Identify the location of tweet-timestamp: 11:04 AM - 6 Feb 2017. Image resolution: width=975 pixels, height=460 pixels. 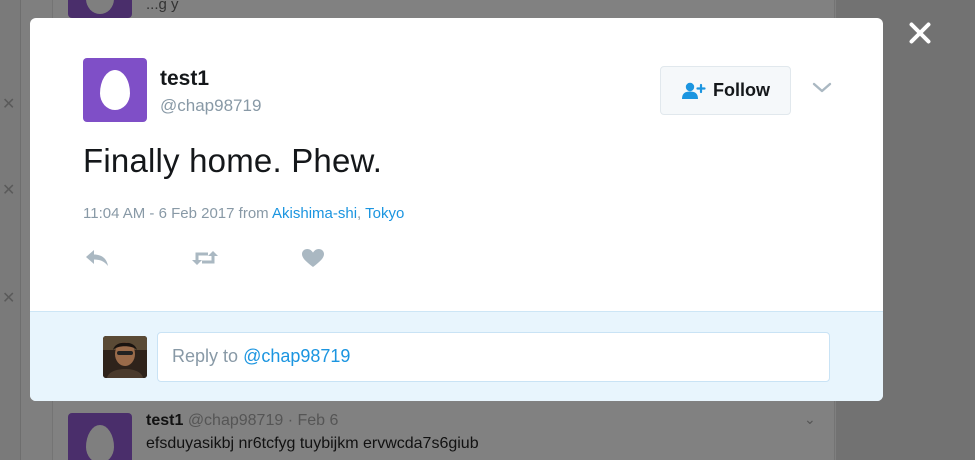
(159, 213).